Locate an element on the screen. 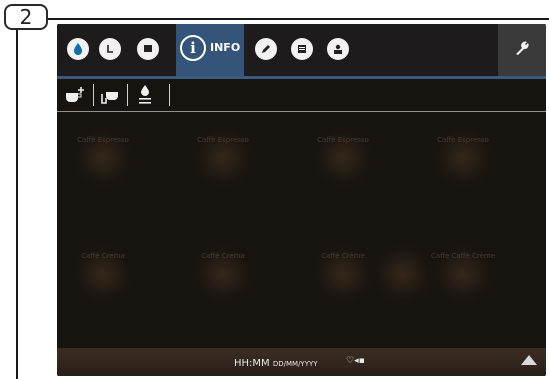 This screenshot has width=549, height=379. pencil-icon is located at coordinates (266, 49).